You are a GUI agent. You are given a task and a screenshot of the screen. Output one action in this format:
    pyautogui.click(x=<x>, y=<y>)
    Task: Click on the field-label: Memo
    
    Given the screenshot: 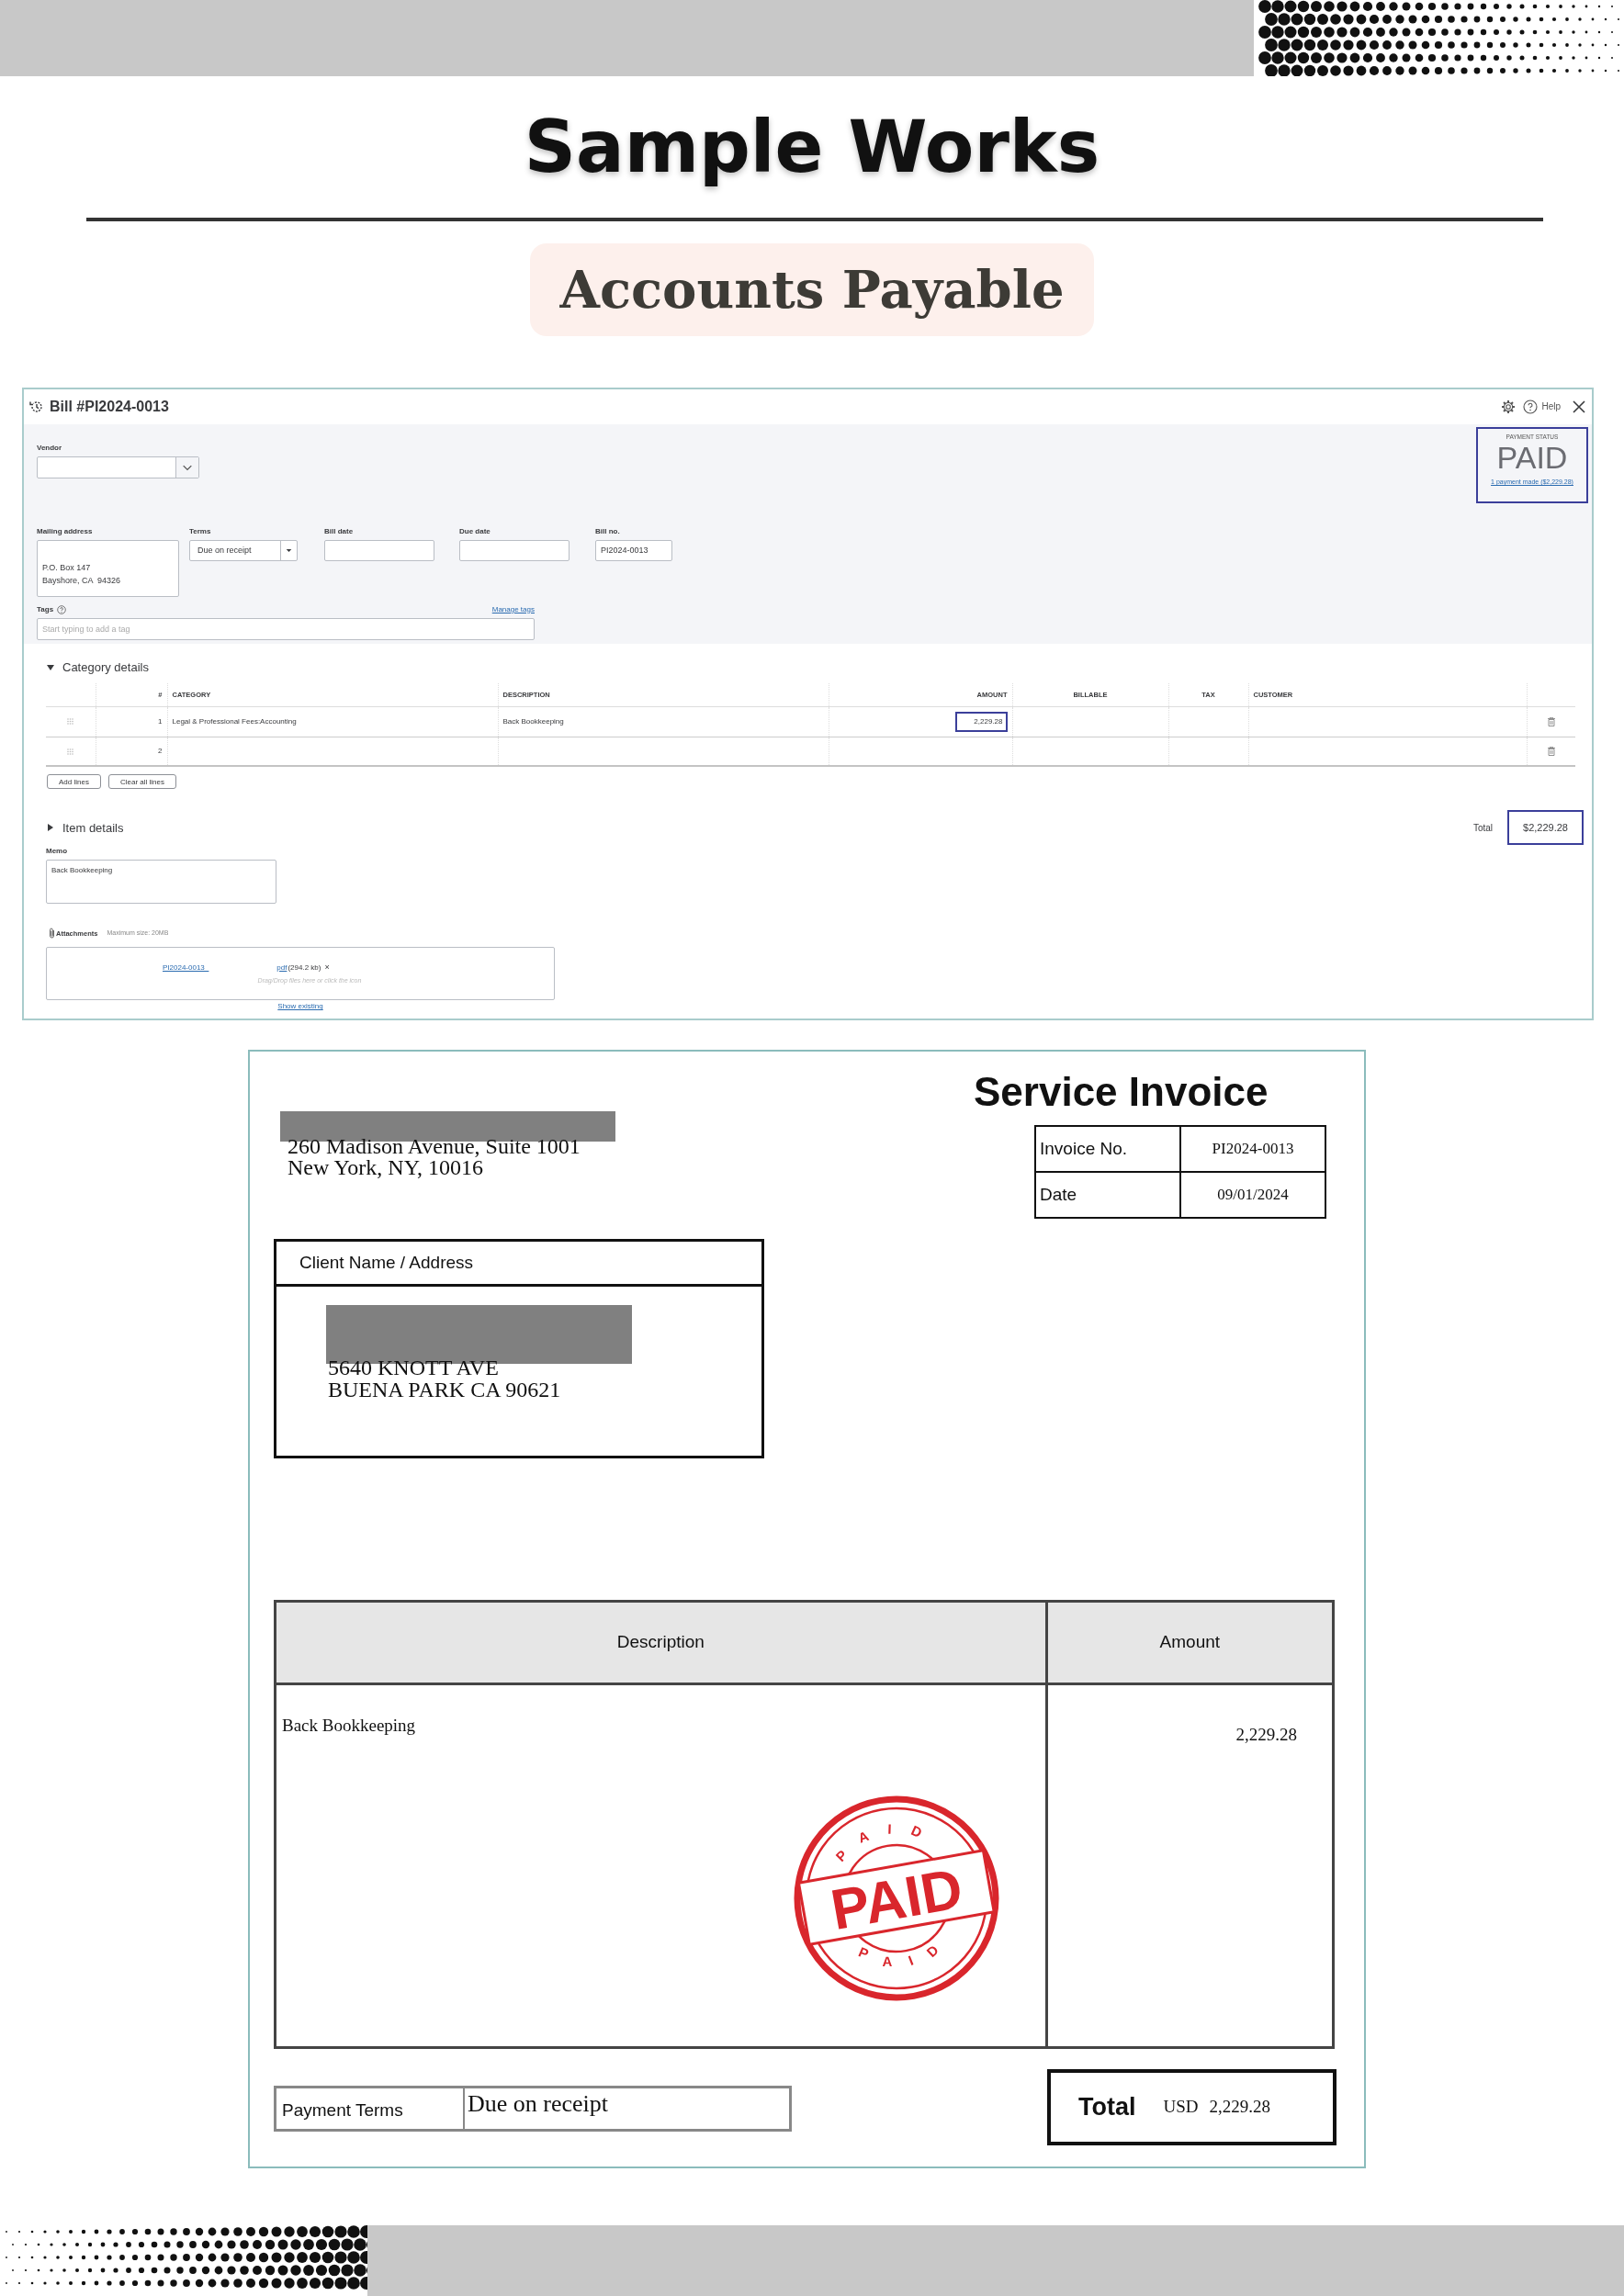 What is the action you would take?
    pyautogui.click(x=57, y=852)
    